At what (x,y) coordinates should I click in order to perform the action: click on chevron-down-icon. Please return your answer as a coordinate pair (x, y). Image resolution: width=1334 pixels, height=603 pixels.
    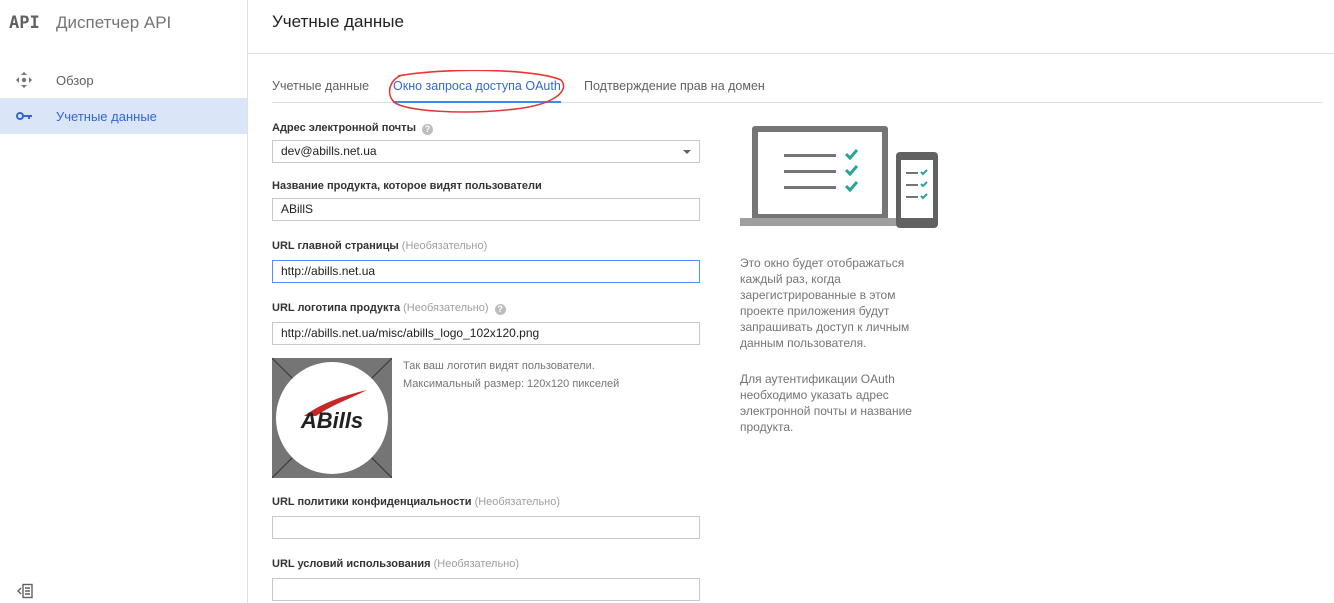
    Looking at the image, I should click on (687, 152).